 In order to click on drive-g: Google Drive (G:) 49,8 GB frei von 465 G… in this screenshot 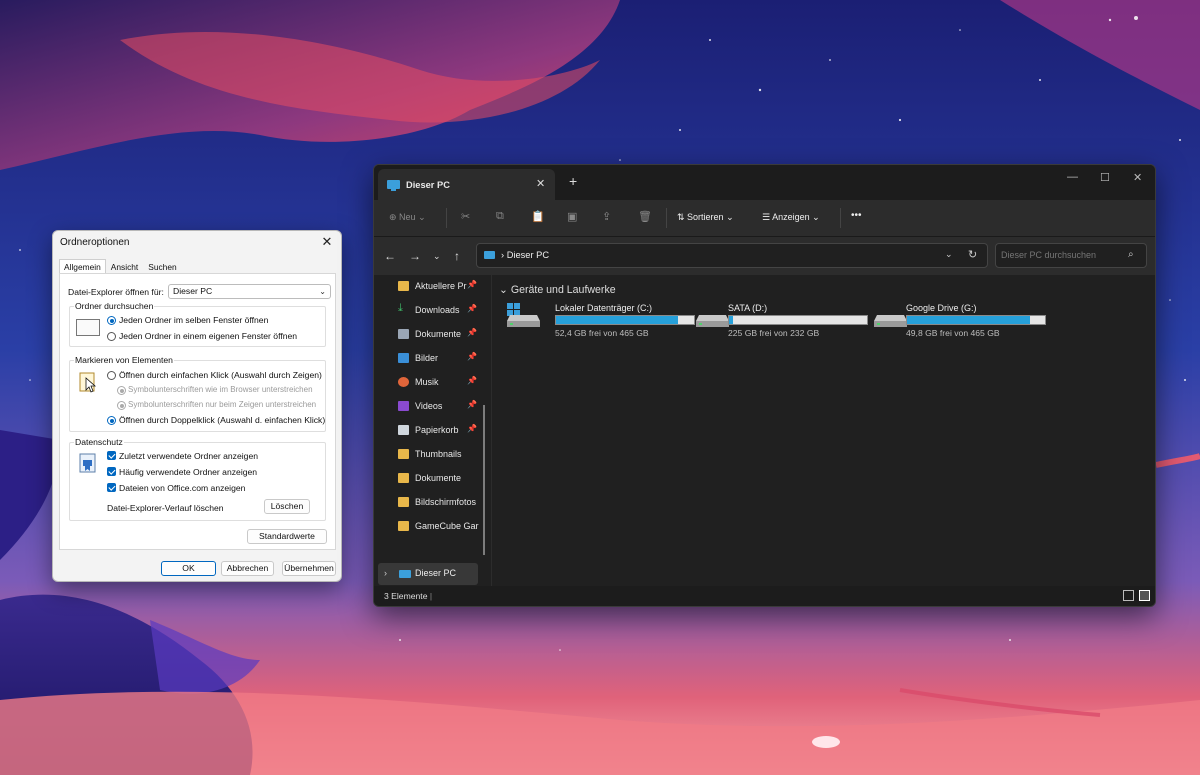, I will do `click(962, 321)`.